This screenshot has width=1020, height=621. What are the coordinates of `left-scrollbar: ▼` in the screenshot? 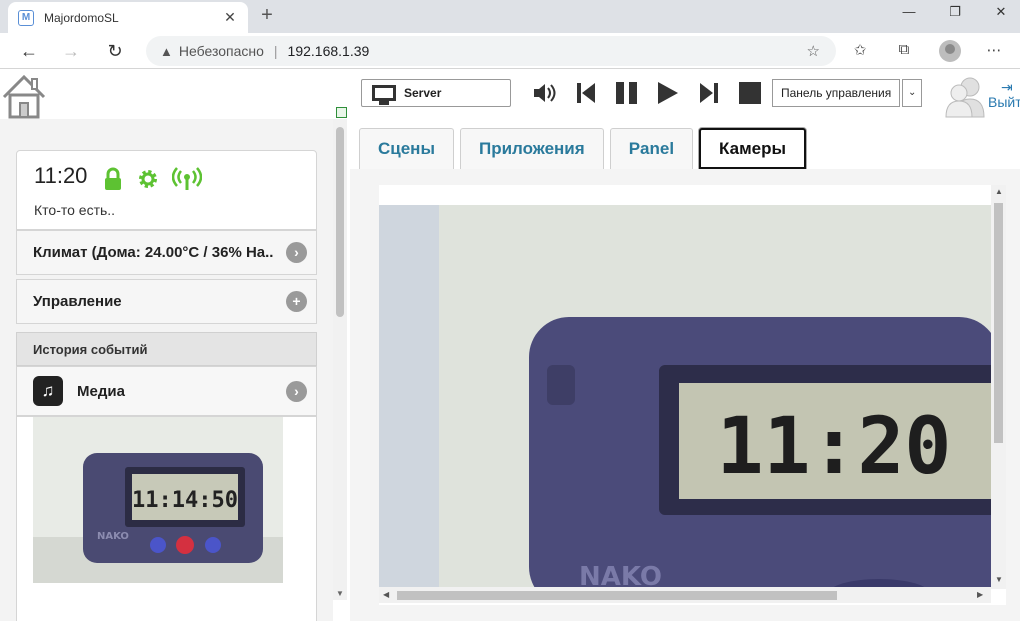 It's located at (340, 359).